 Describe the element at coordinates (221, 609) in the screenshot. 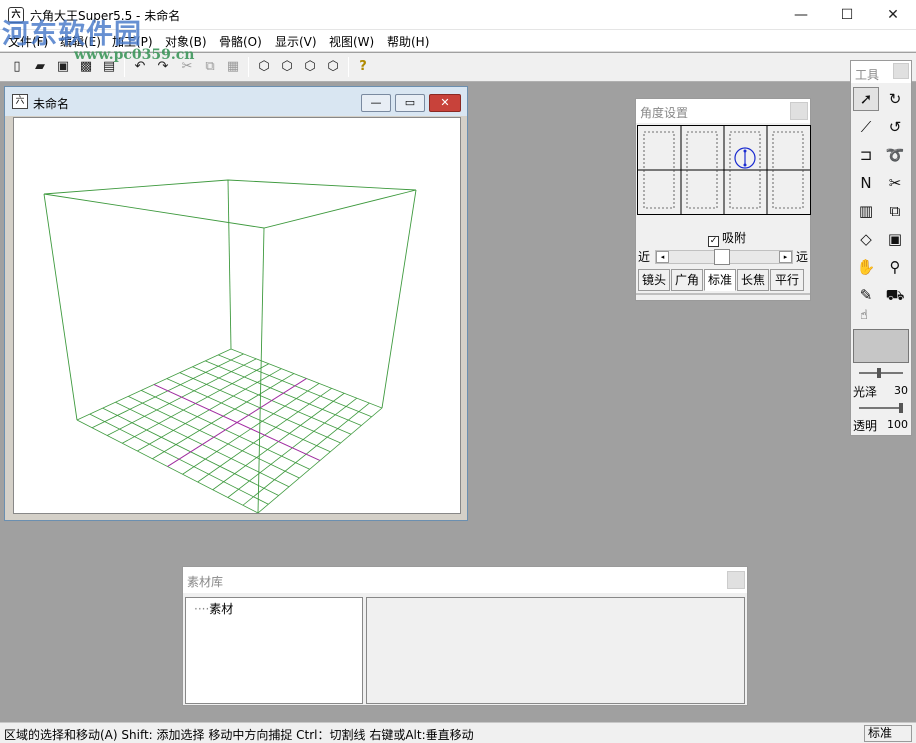

I see `tree-item-label: 素材` at that location.